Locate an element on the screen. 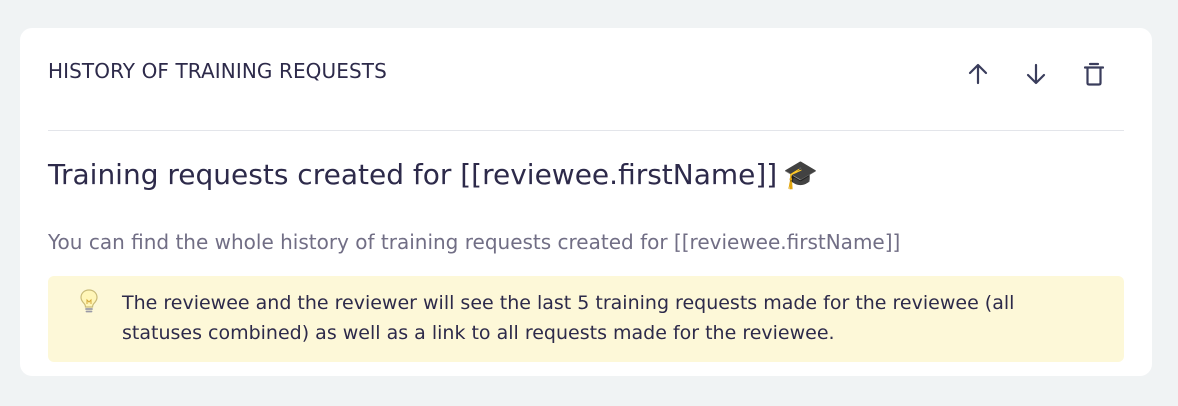 The width and height of the screenshot is (1178, 406). arrow-down-icon is located at coordinates (1036, 74).